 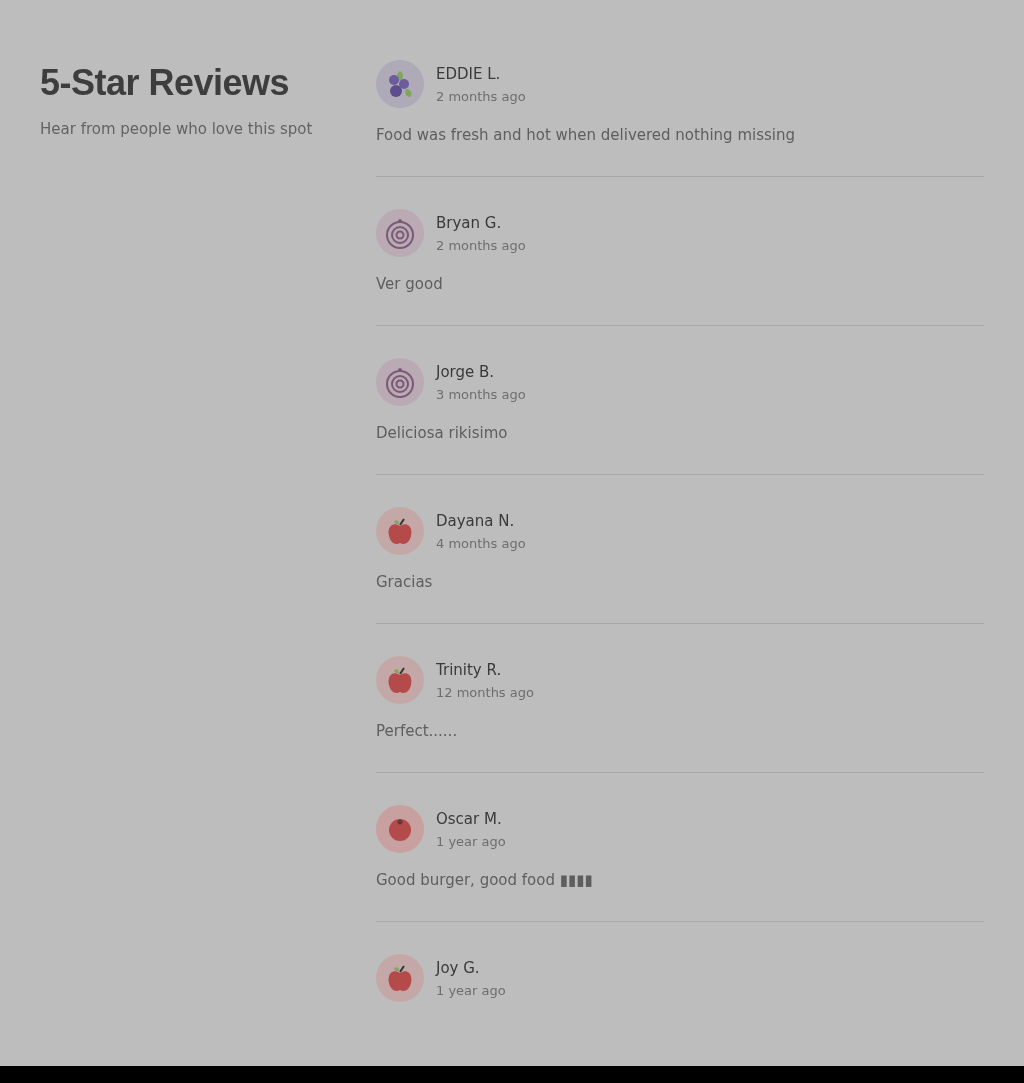 What do you see at coordinates (481, 543) in the screenshot?
I see `review-time: 4 months ago` at bounding box center [481, 543].